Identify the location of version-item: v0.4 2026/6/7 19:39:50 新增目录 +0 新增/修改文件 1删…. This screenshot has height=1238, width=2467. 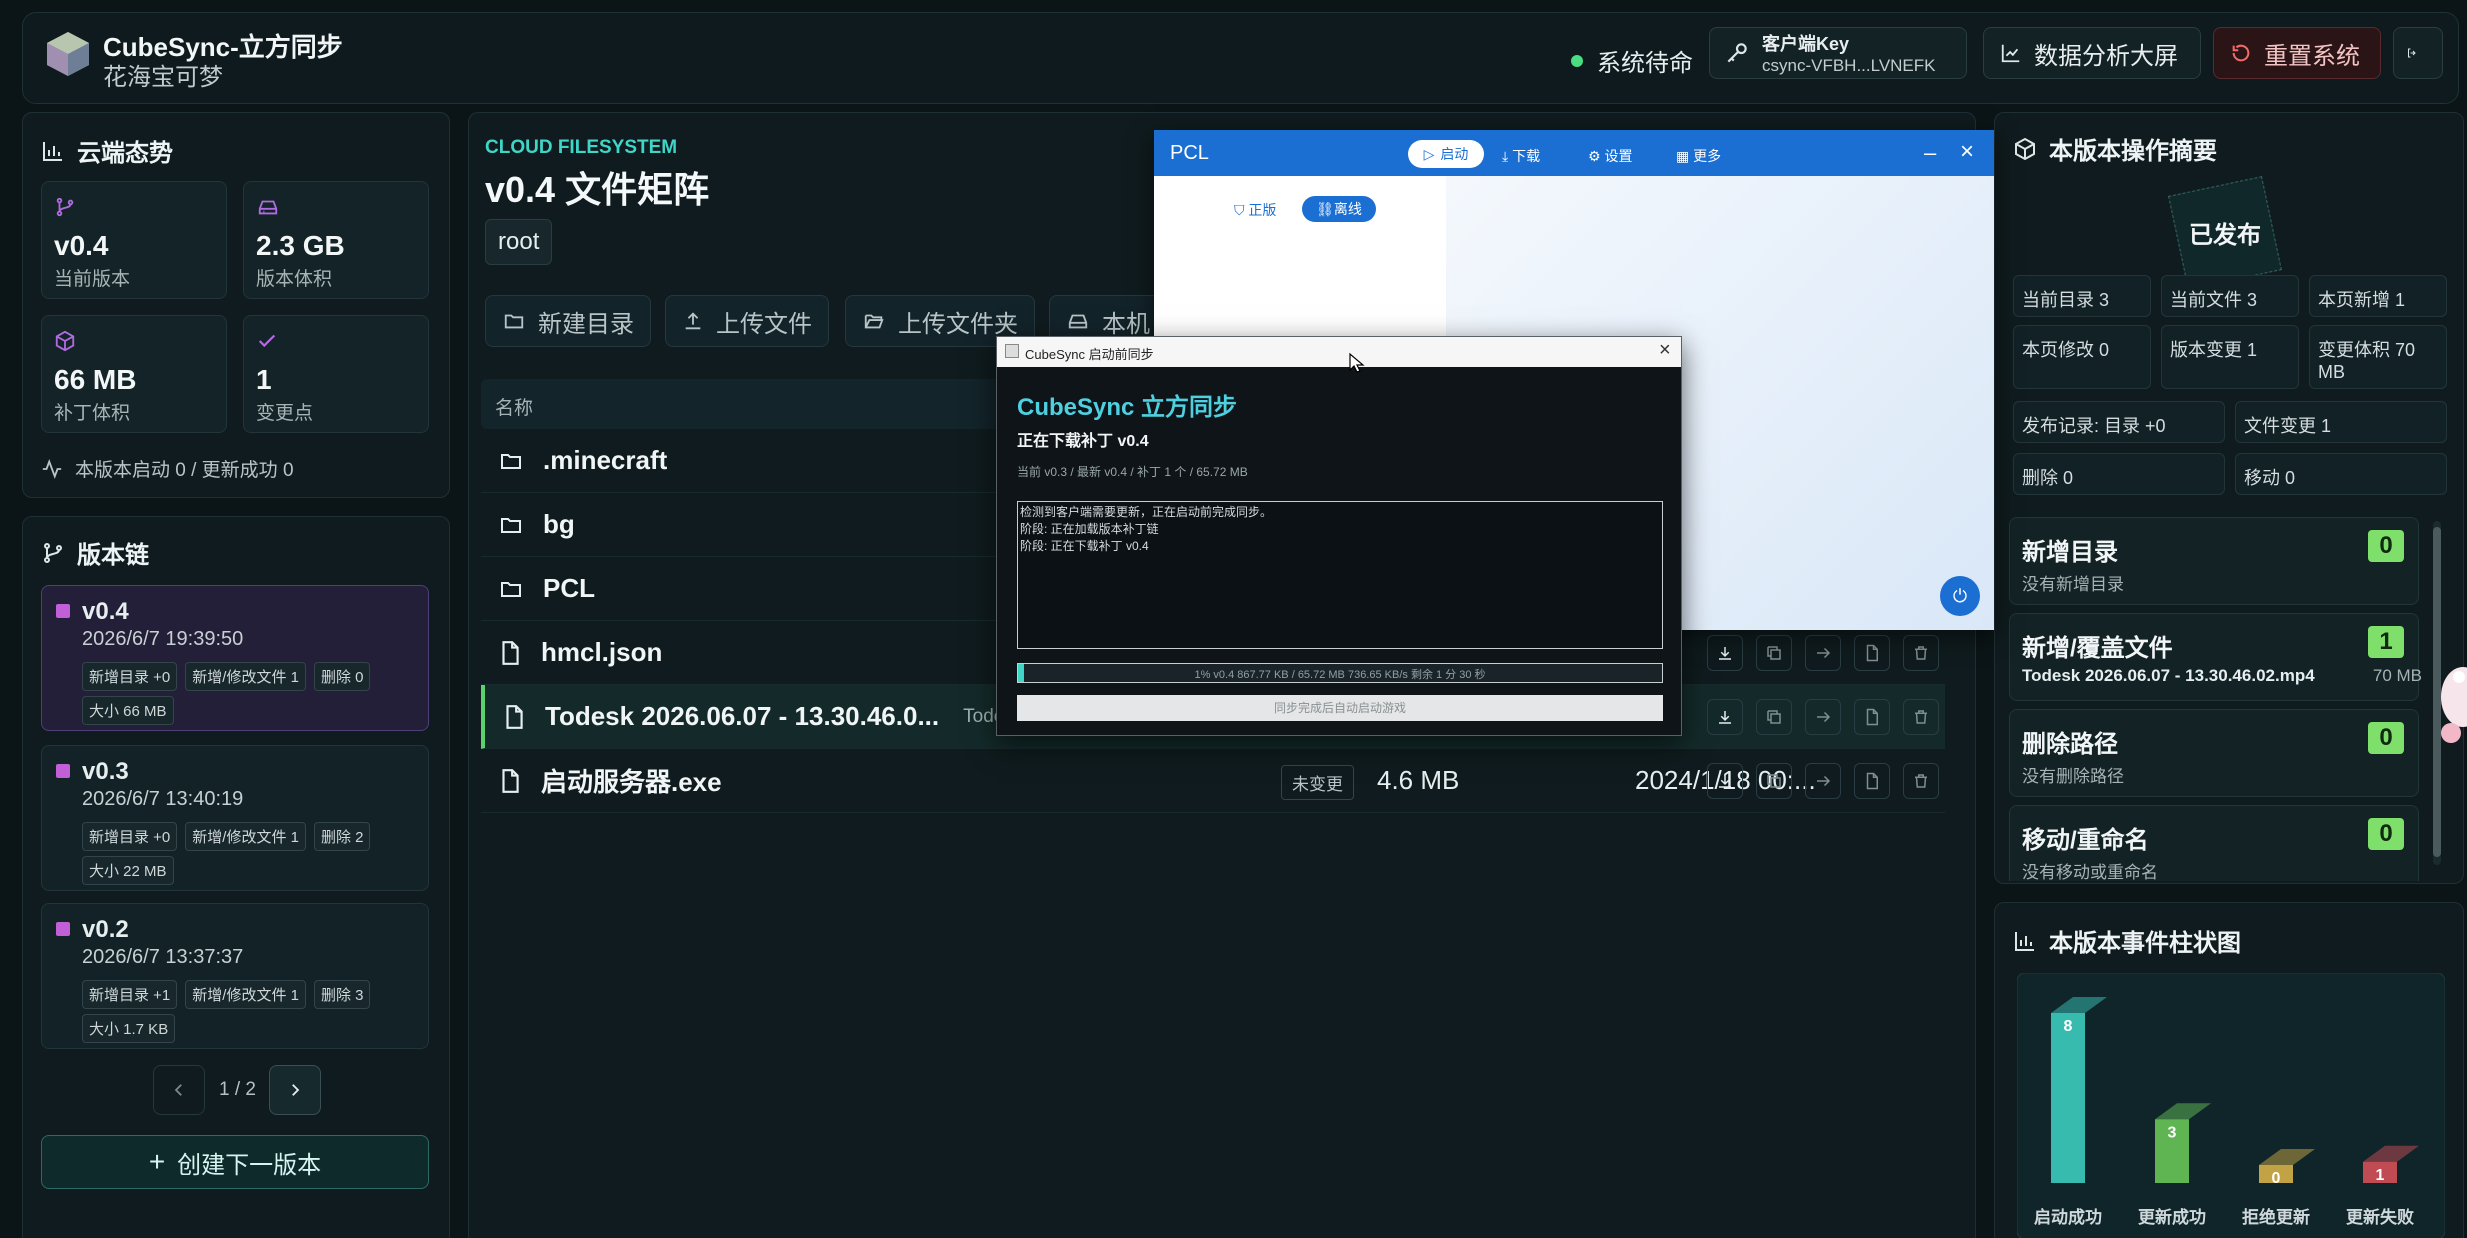
(235, 658).